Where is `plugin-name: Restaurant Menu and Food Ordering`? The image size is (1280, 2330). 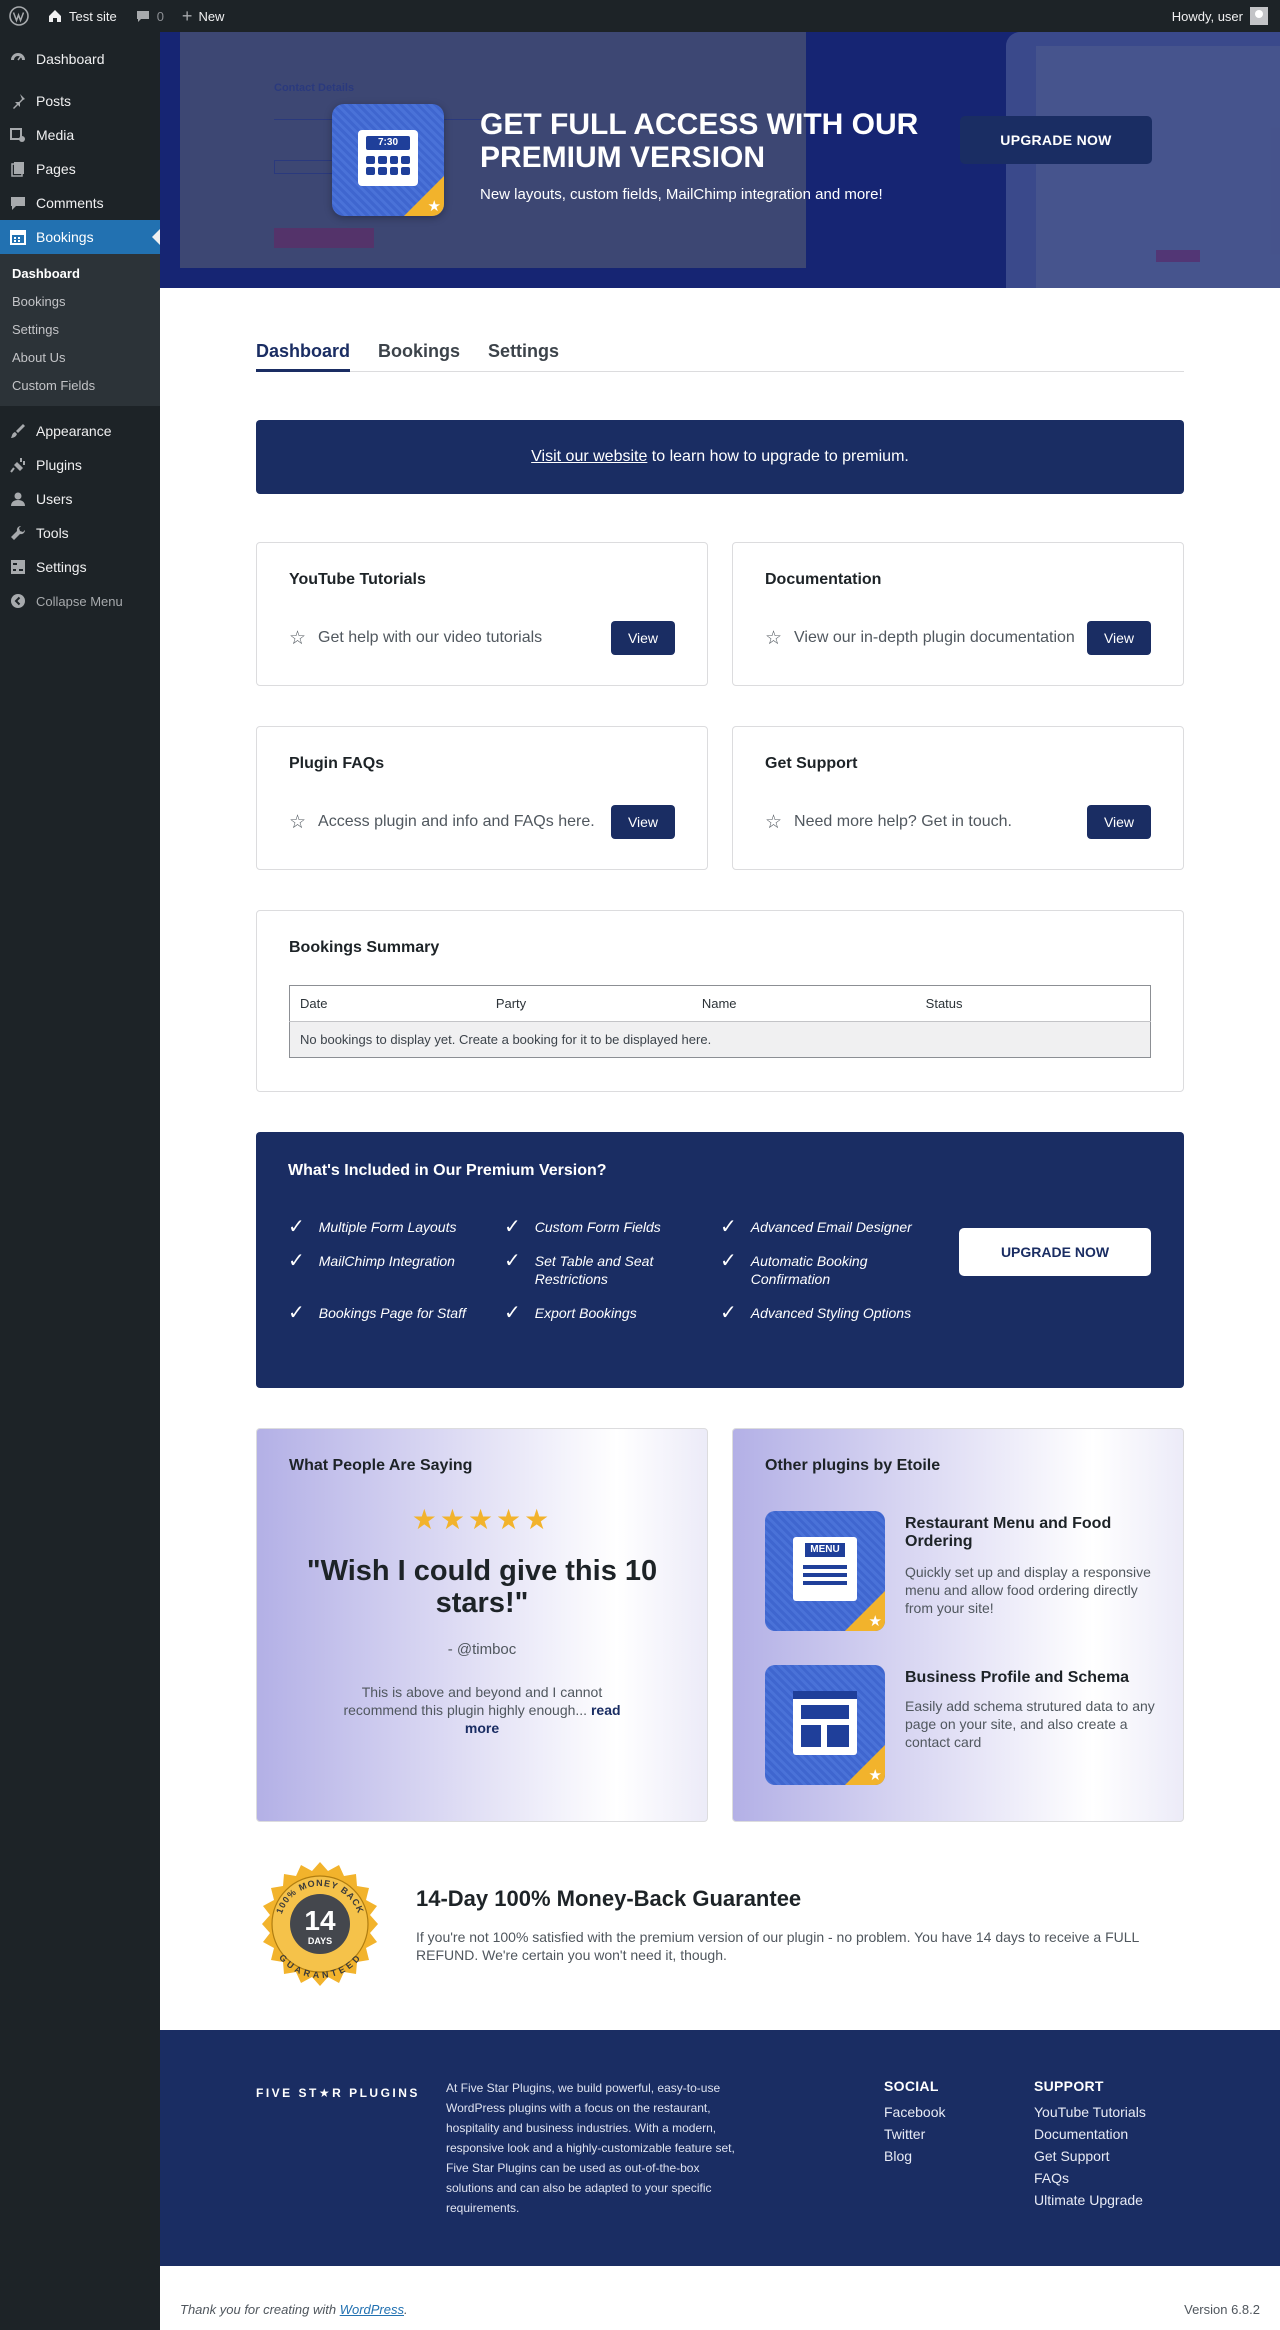 plugin-name: Restaurant Menu and Food Ordering is located at coordinates (1008, 1532).